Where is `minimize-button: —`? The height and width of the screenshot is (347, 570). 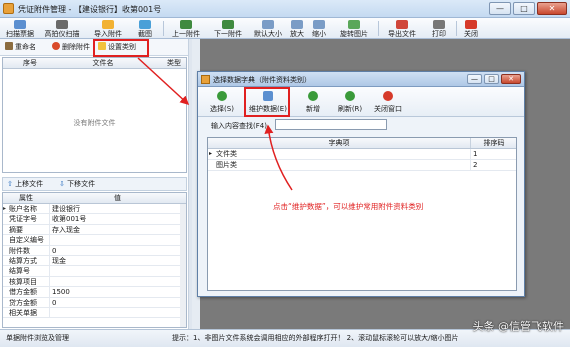 minimize-button: — is located at coordinates (500, 8).